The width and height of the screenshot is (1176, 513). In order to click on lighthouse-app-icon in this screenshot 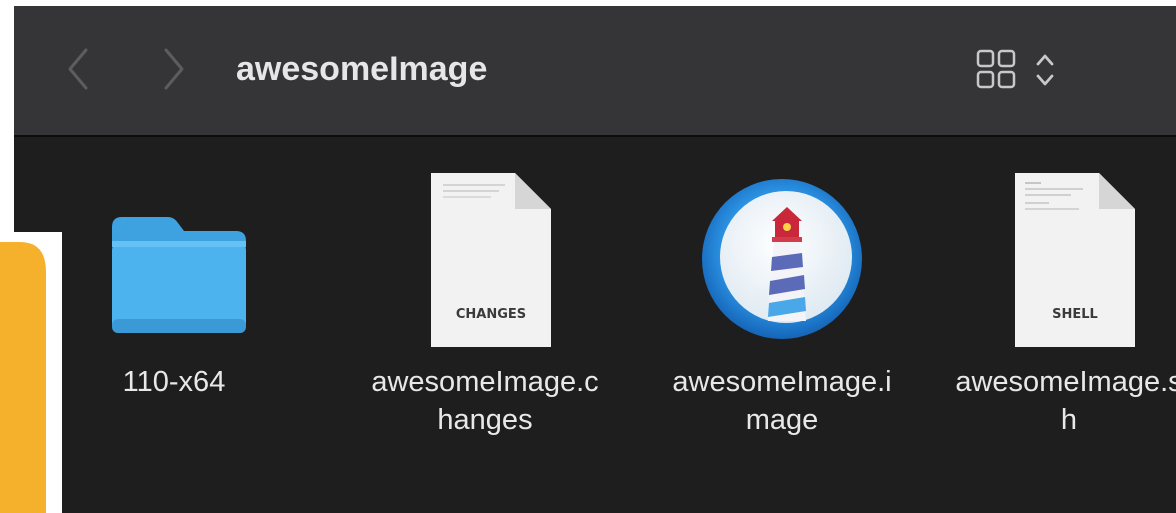, I will do `click(782, 259)`.